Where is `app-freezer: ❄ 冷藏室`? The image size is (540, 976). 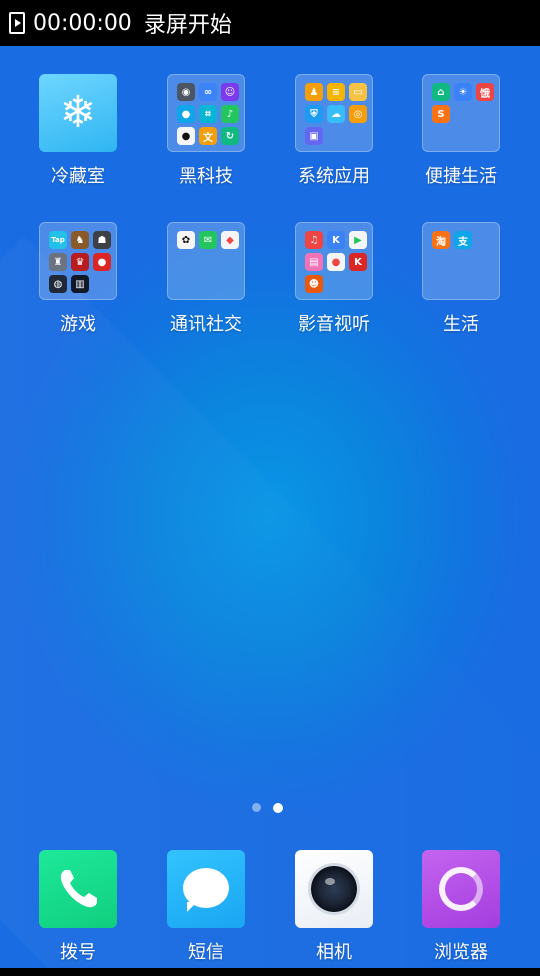
app-freezer: ❄ 冷藏室 is located at coordinates (78, 144).